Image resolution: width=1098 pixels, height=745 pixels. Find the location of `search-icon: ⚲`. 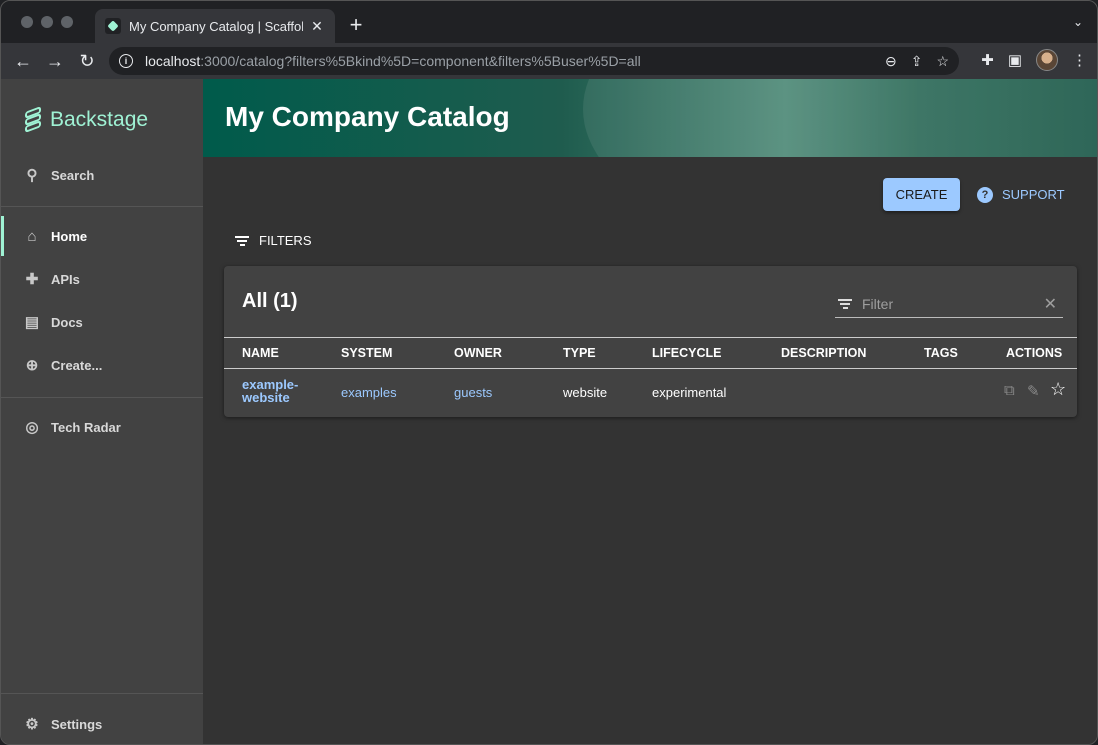

search-icon: ⚲ is located at coordinates (32, 175).